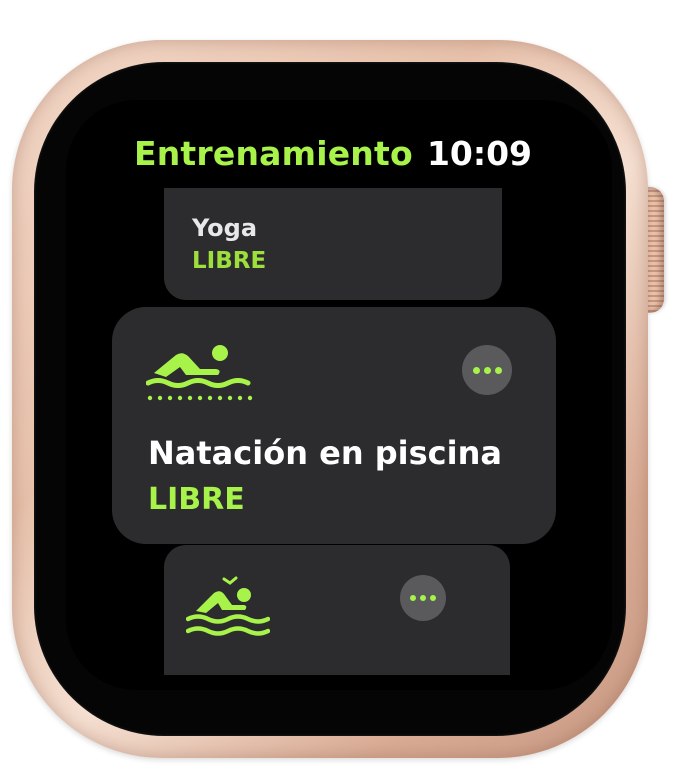 This screenshot has width=700, height=773. What do you see at coordinates (228, 606) in the screenshot?
I see `open-water-swim-icon` at bounding box center [228, 606].